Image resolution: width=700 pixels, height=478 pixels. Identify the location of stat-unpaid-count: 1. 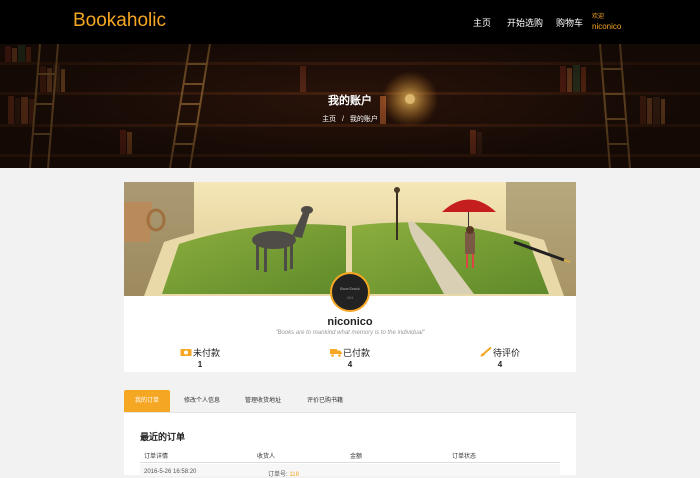
(200, 364).